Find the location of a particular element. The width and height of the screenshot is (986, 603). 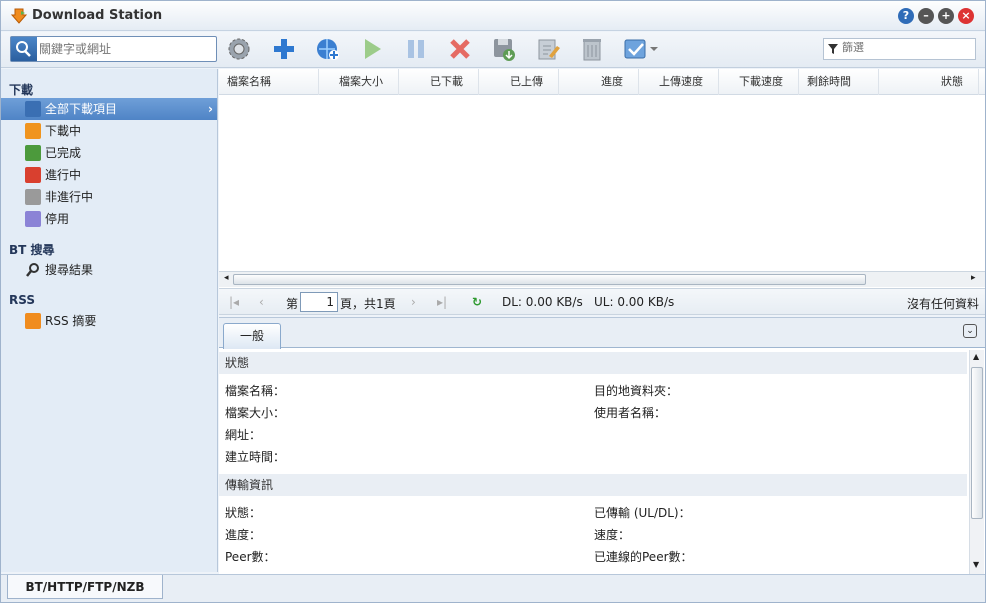

help-icon: ? is located at coordinates (906, 16).